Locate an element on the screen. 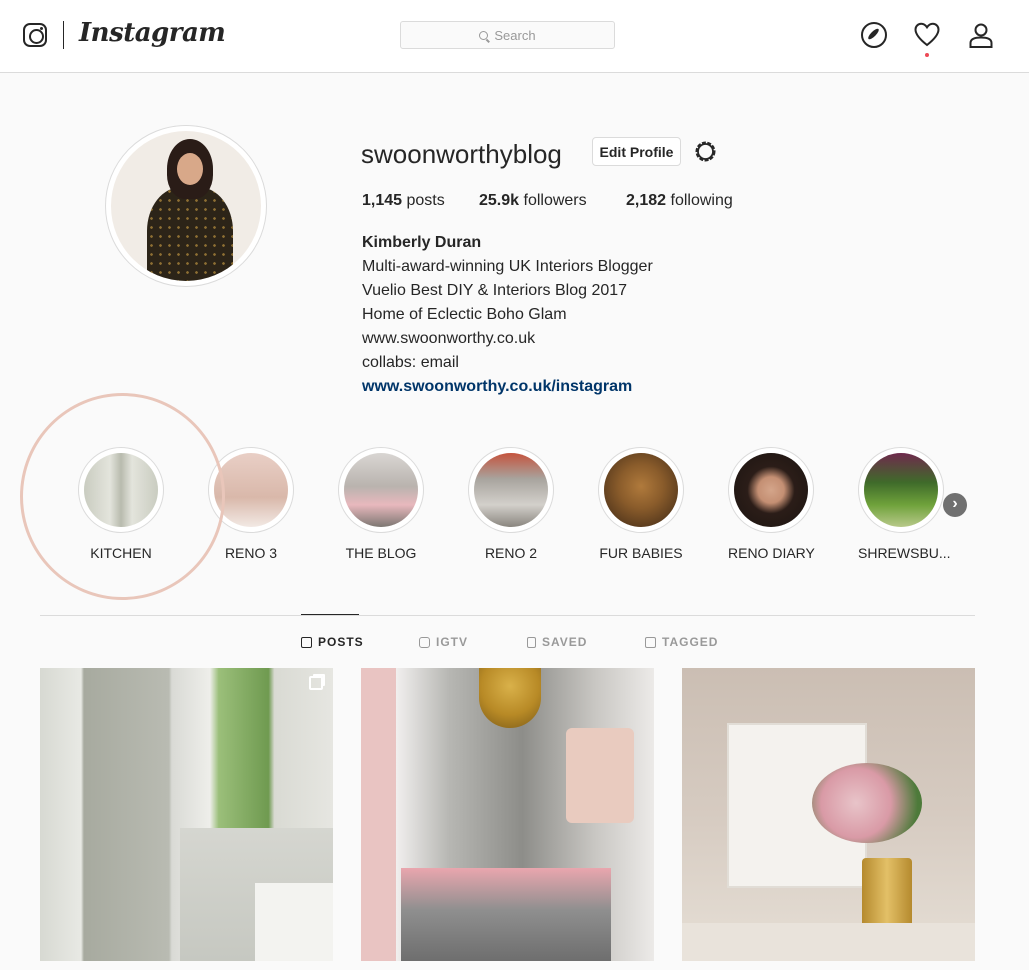 This screenshot has height=970, width=1029. tag-icon is located at coordinates (650, 642).